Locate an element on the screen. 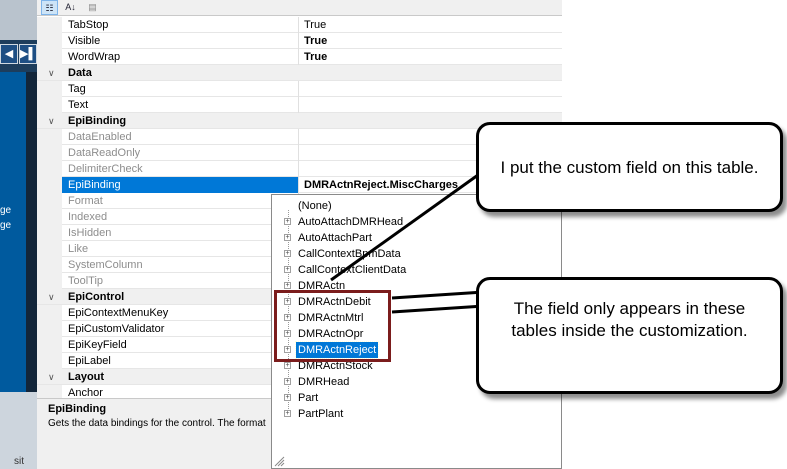 The width and height of the screenshot is (787, 469). callout-top: I put the custom field on this table. is located at coordinates (629, 167).